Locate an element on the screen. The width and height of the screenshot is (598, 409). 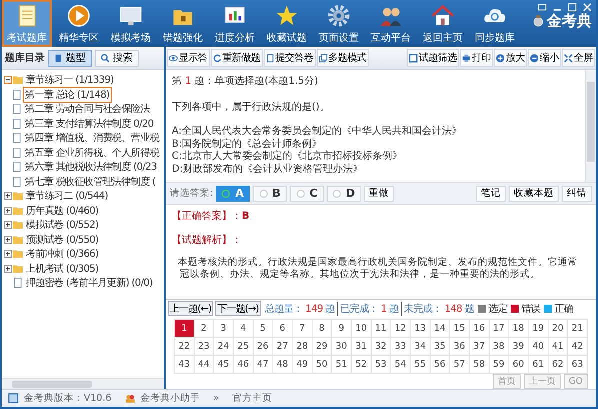
tree-item: 考前冲刺 (0/366) is located at coordinates (62, 254).